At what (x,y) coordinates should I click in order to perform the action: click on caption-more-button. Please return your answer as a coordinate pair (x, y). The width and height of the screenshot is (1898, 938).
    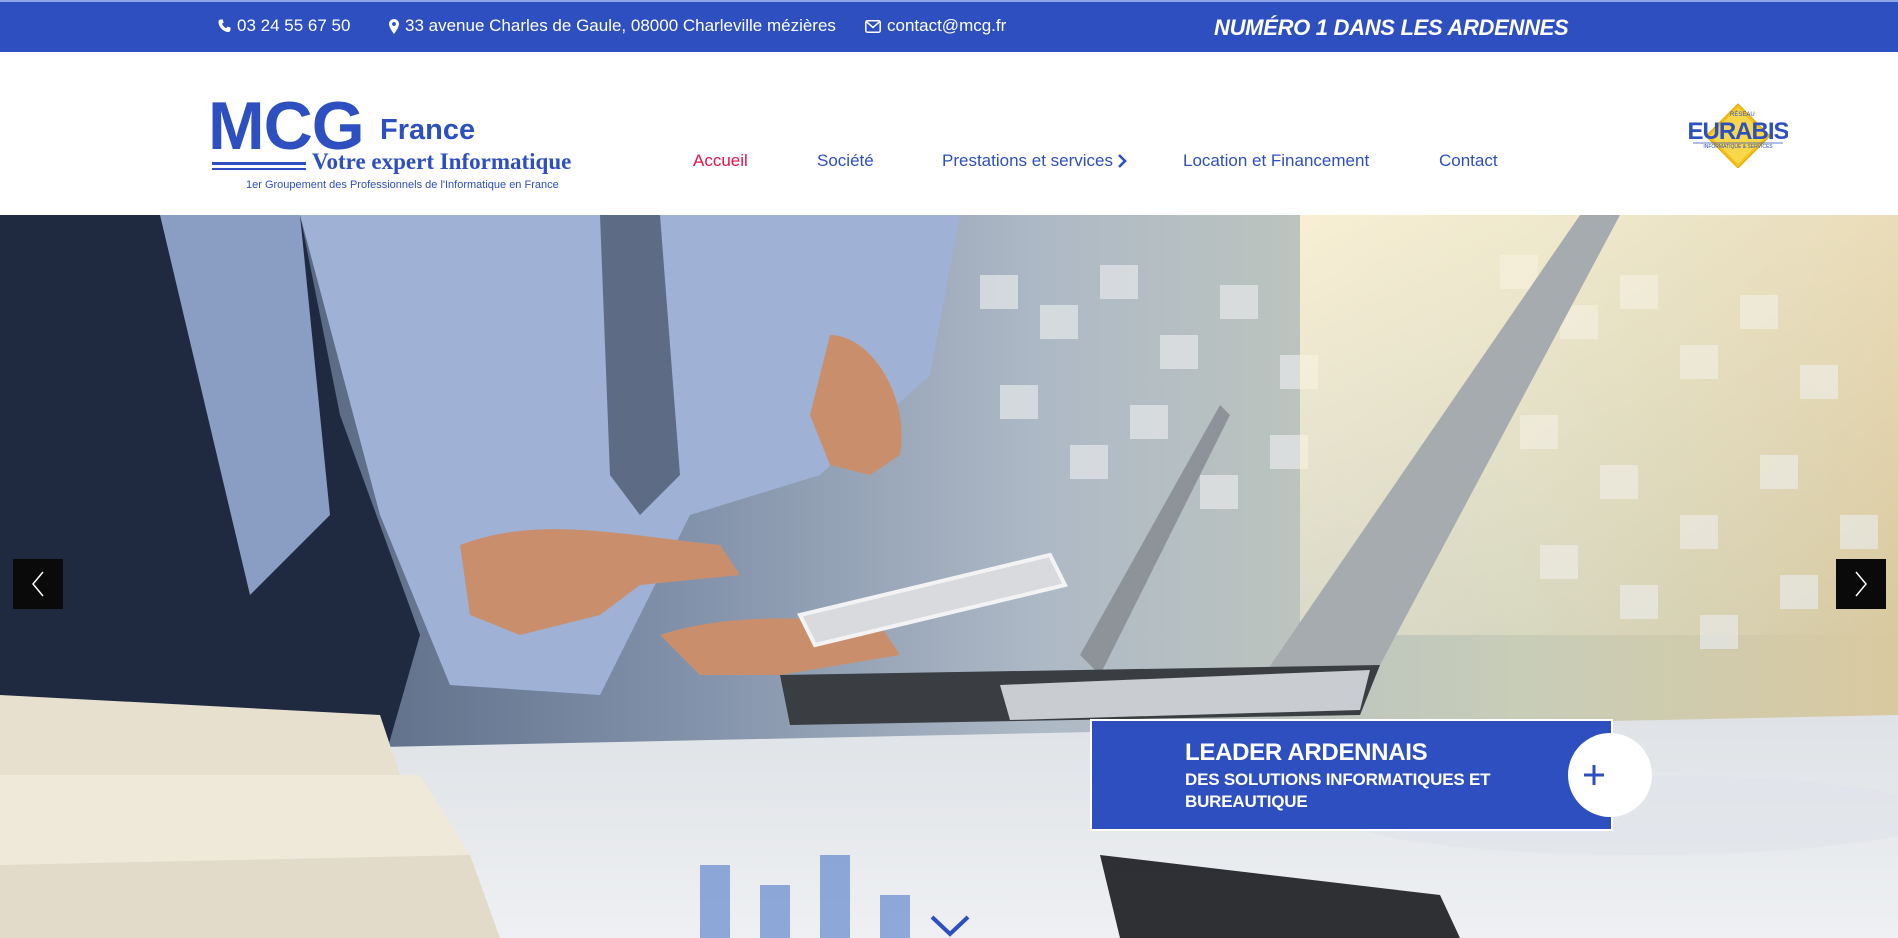
    Looking at the image, I should click on (1610, 775).